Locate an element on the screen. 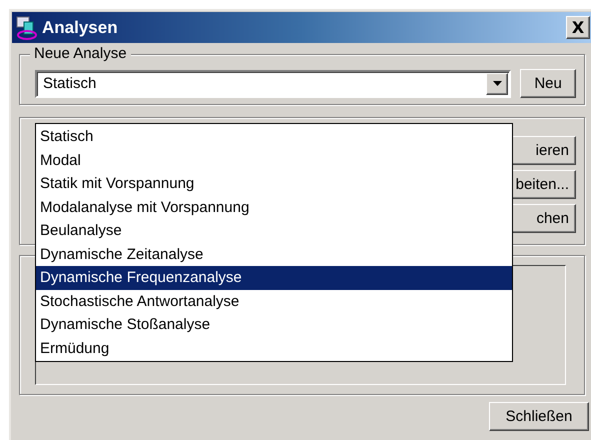  analysis-combo: Statisch is located at coordinates (273, 84).